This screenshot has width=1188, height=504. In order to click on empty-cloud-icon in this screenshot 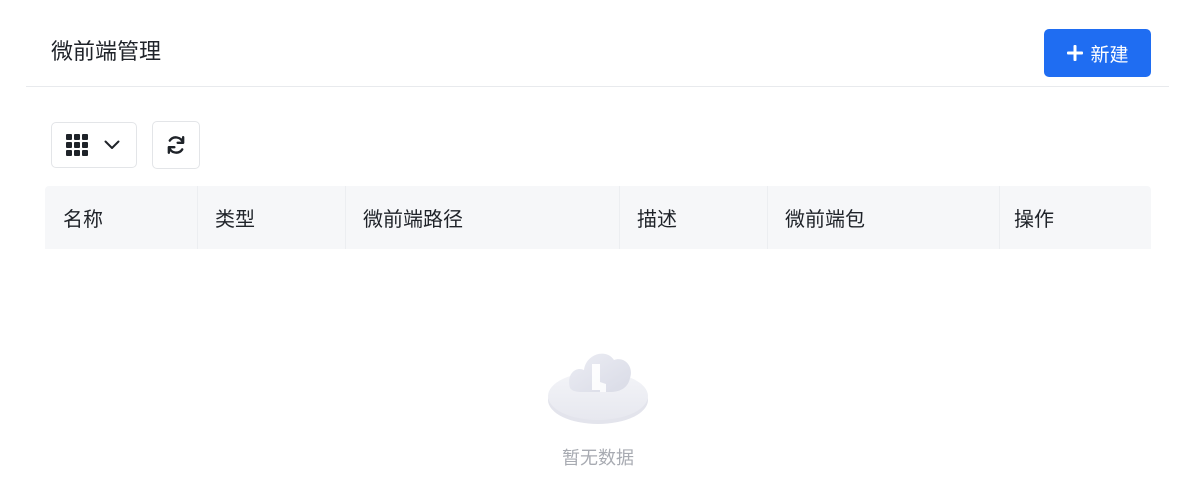, I will do `click(598, 388)`.